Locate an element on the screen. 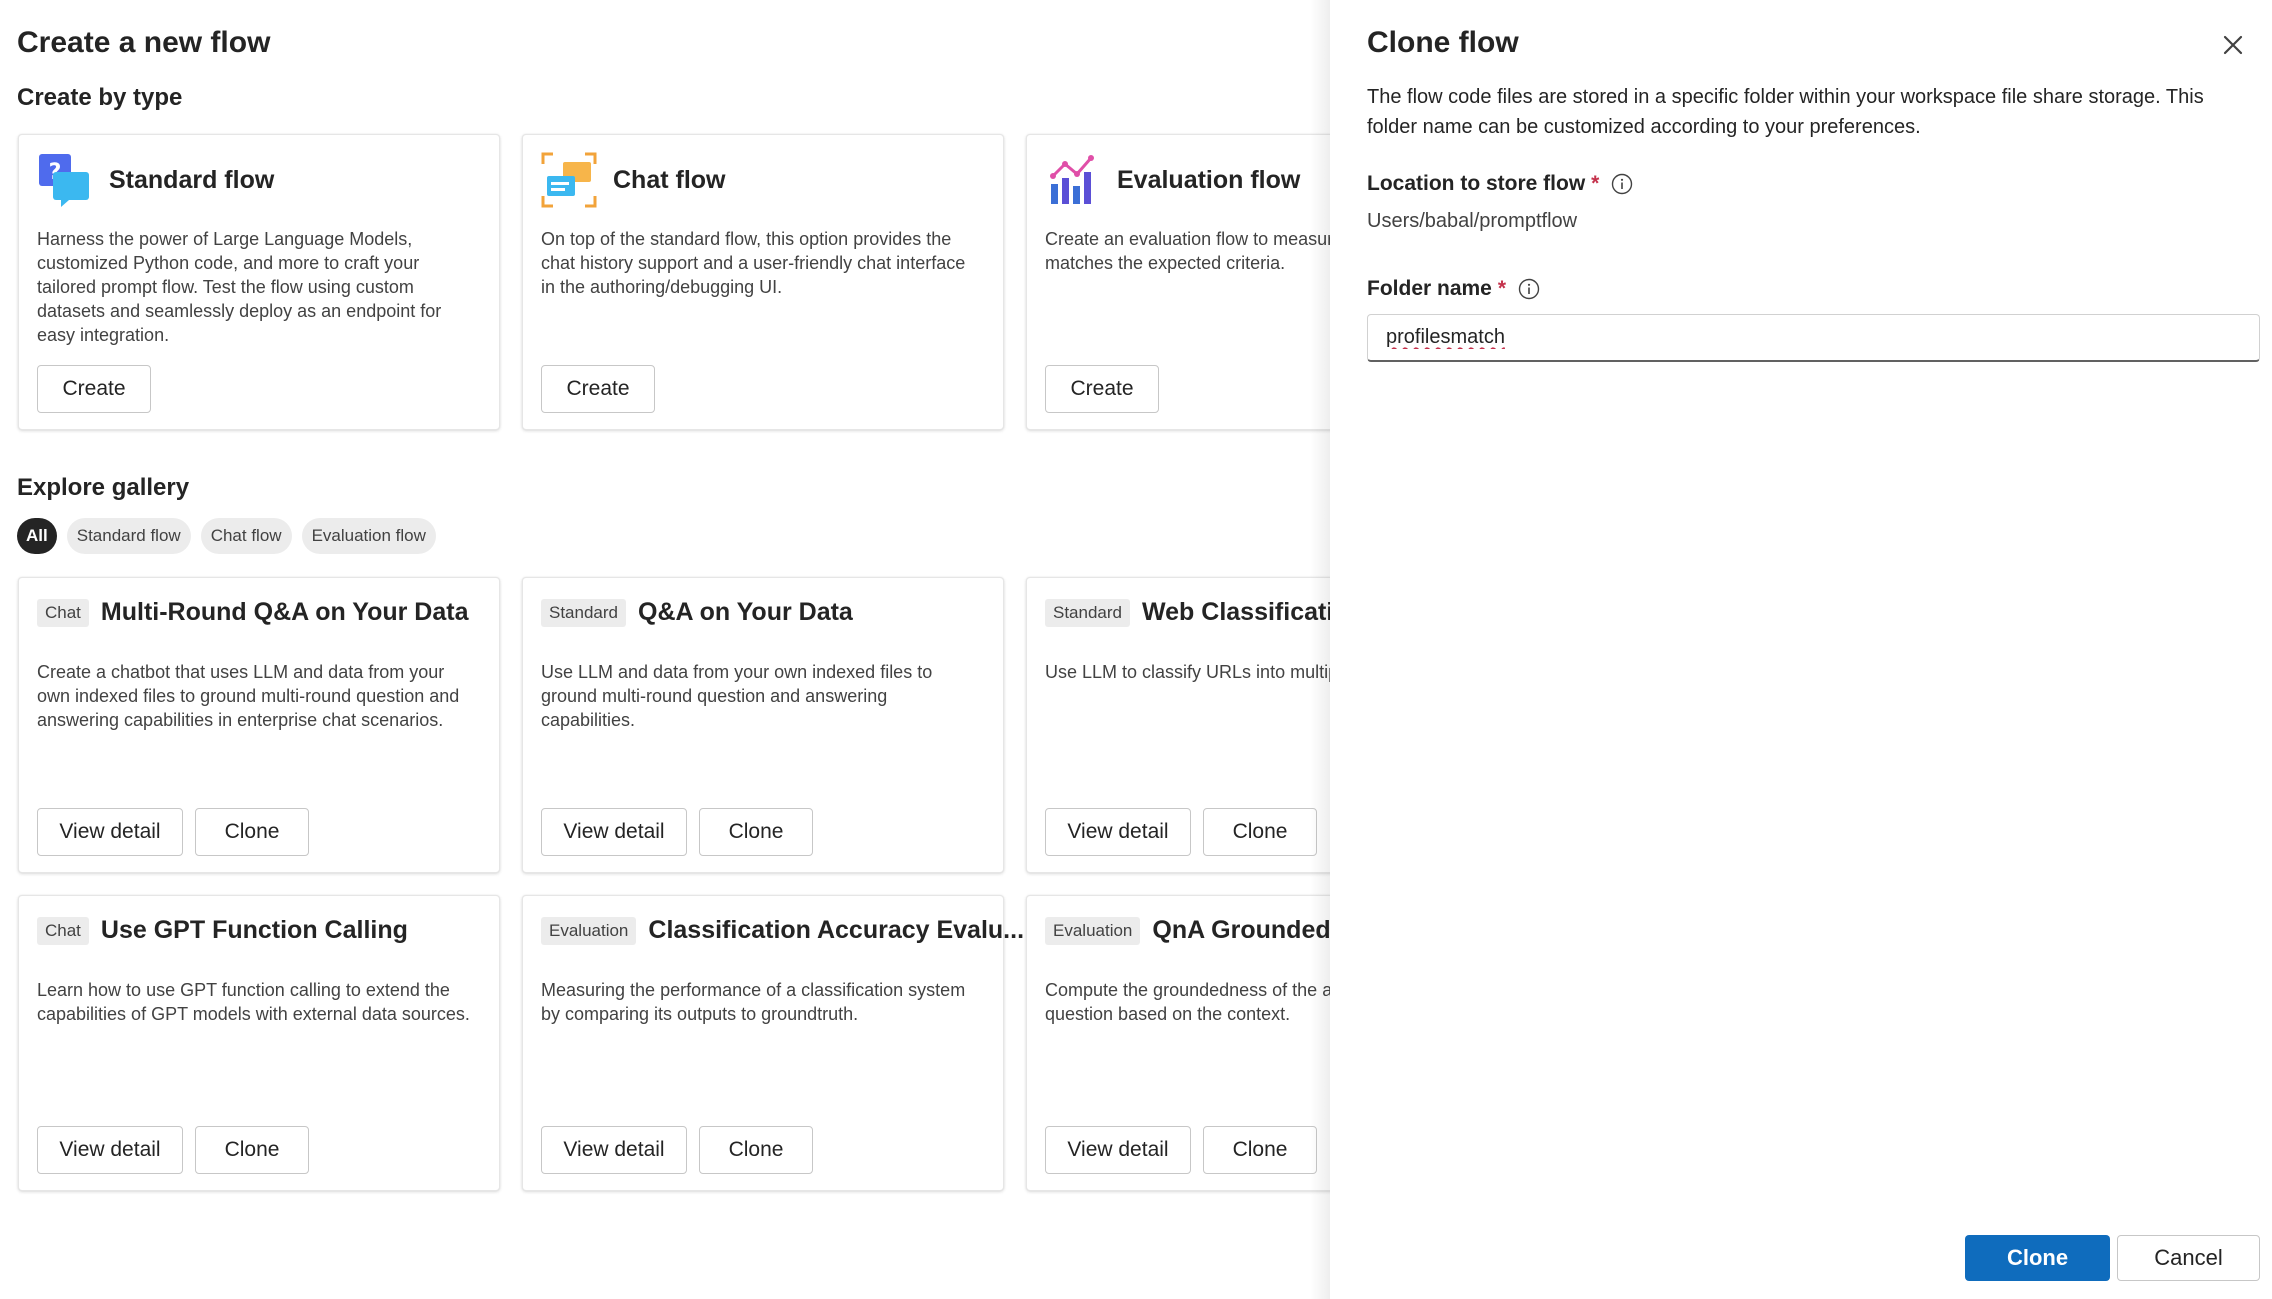 Image resolution: width=2272 pixels, height=1299 pixels. card-header: Evaluation flow is located at coordinates (1172, 180).